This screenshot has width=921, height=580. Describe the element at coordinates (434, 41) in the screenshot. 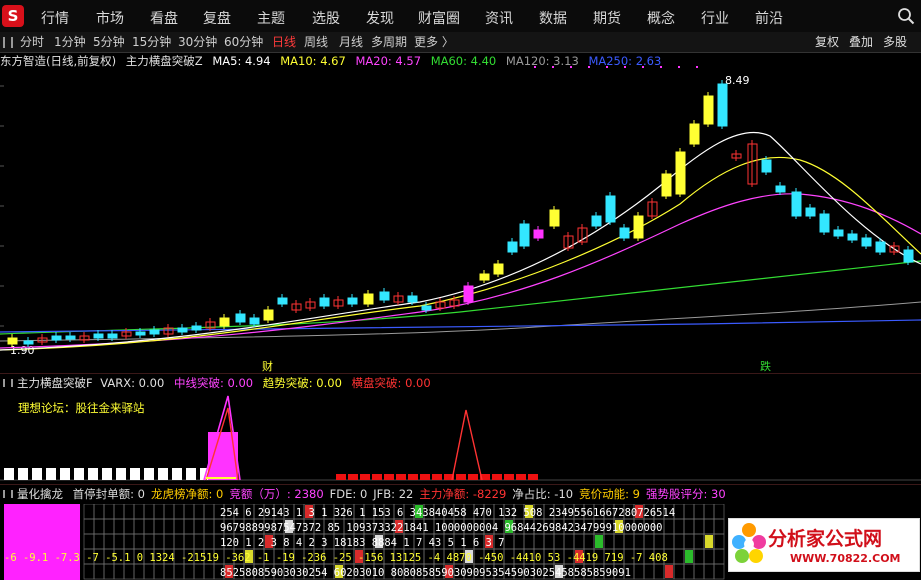

I see `period-tab-10: 更多 〉` at that location.